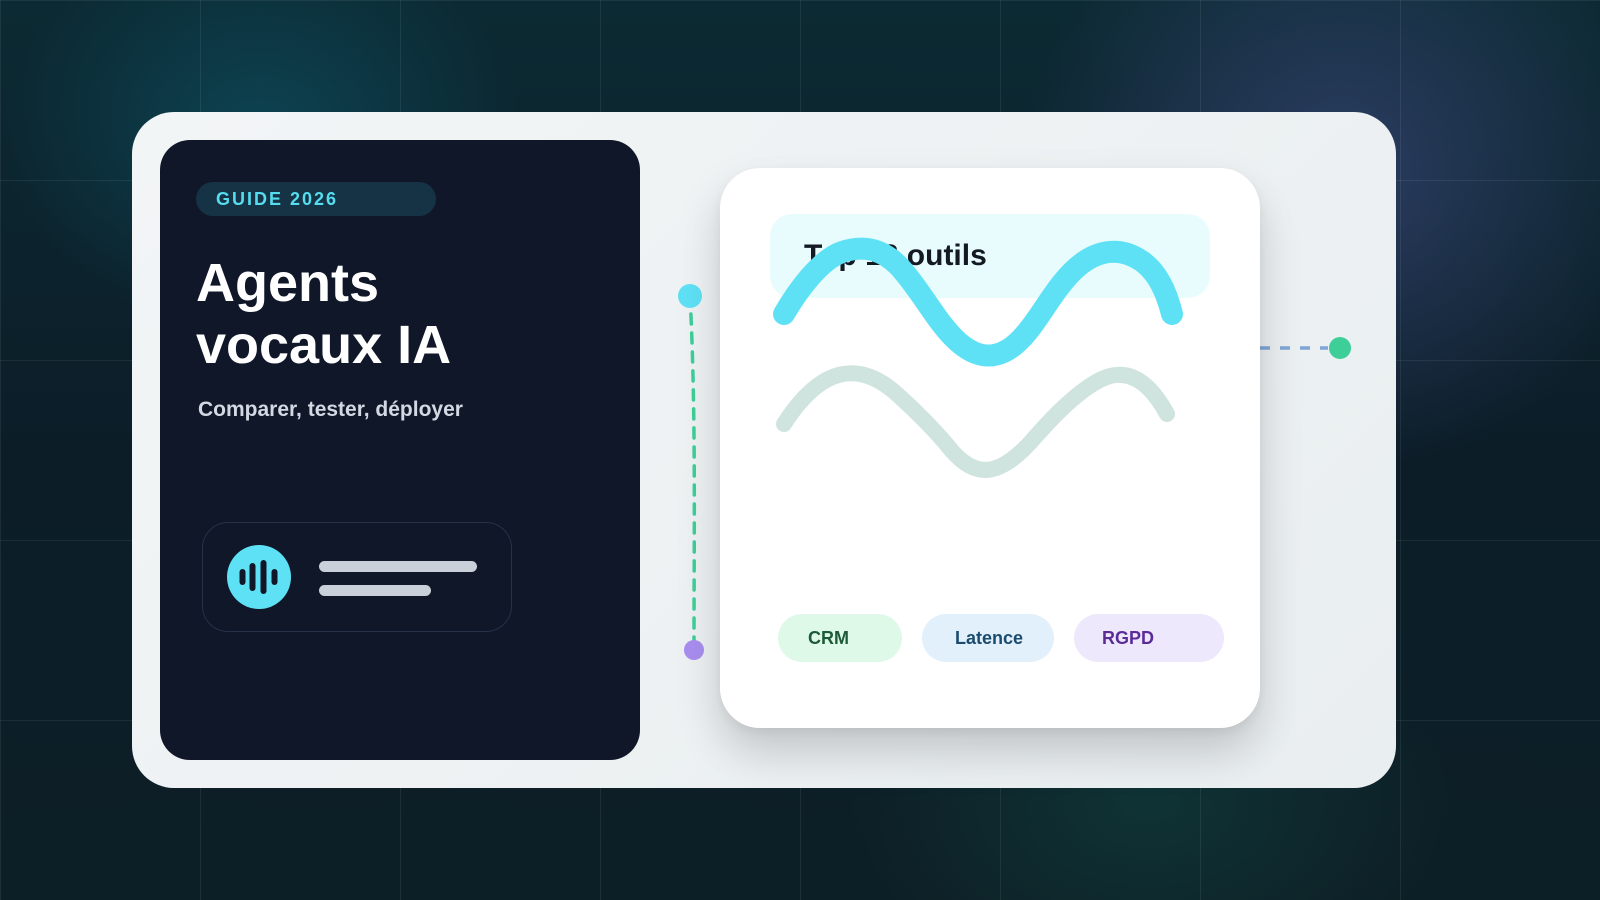 Image resolution: width=1600 pixels, height=900 pixels. What do you see at coordinates (988, 638) in the screenshot?
I see `tag-latence: Latence` at bounding box center [988, 638].